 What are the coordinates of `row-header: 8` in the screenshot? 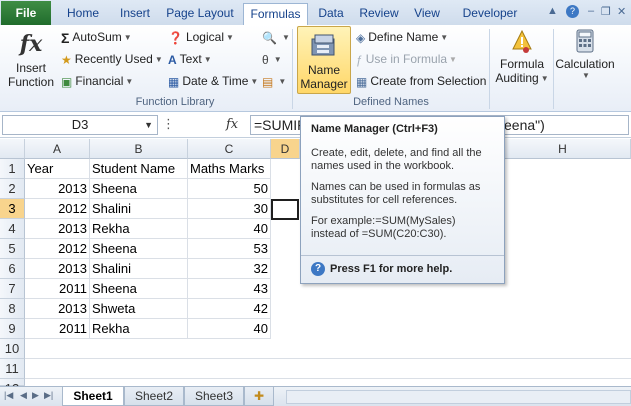 It's located at (12, 309).